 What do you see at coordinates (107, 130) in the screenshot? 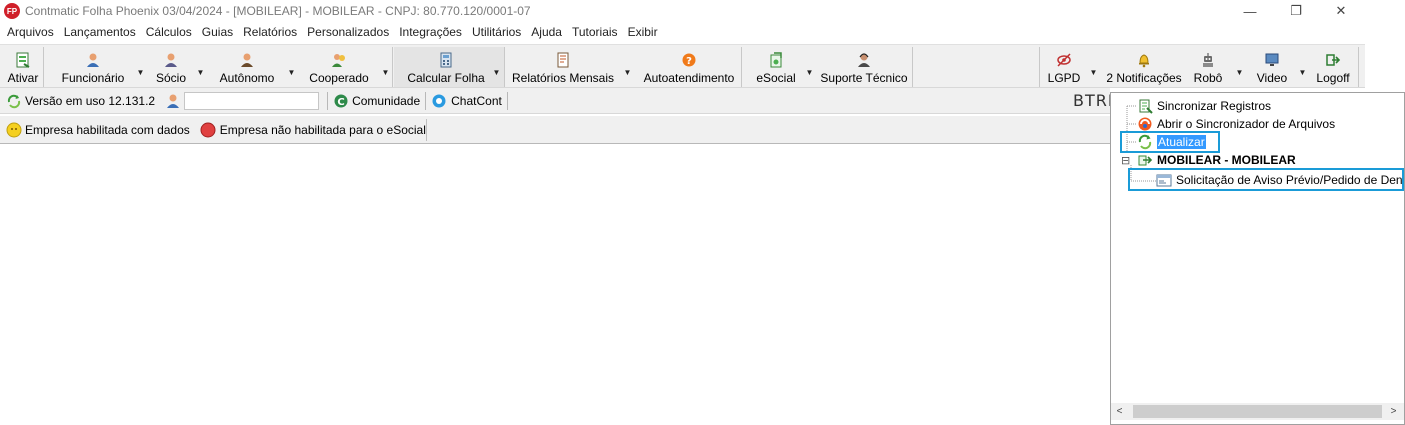
I see `empresa-habilitada-label: Empresa habilitada com dados` at bounding box center [107, 130].